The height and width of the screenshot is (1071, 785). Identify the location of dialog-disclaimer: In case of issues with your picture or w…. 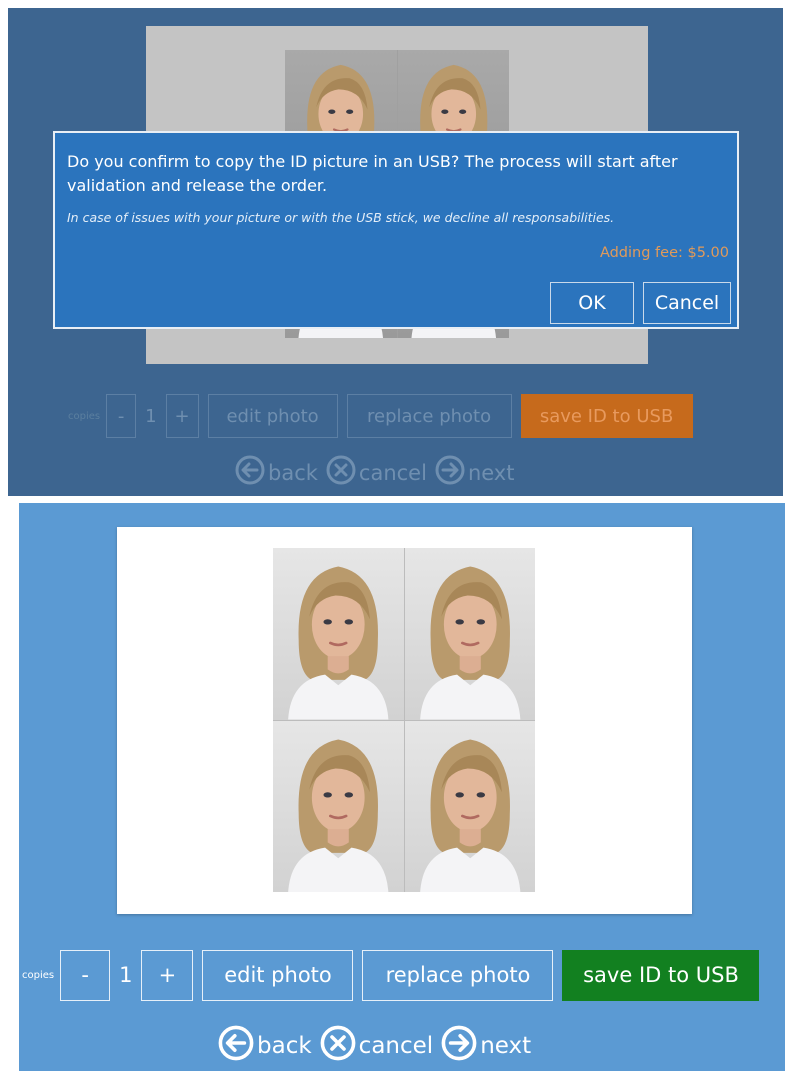
(341, 217).